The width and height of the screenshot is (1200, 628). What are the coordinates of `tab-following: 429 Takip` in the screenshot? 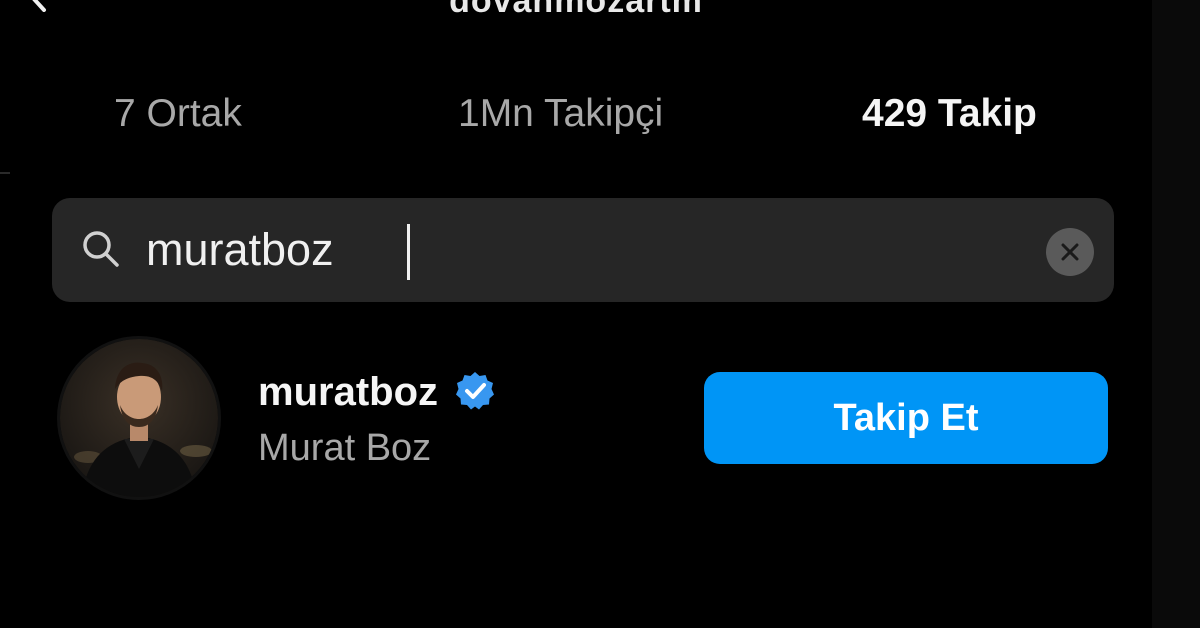 It's located at (949, 114).